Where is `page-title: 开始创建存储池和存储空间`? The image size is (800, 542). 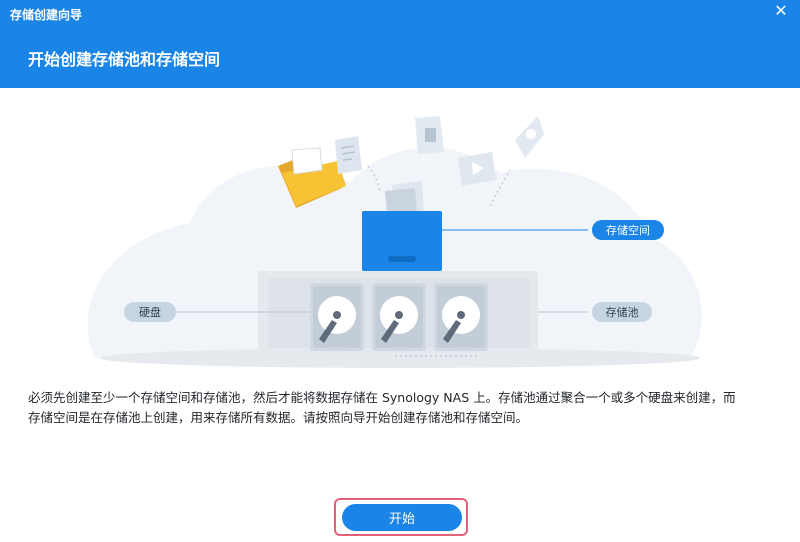
page-title: 开始创建存储池和存储空间 is located at coordinates (124, 59).